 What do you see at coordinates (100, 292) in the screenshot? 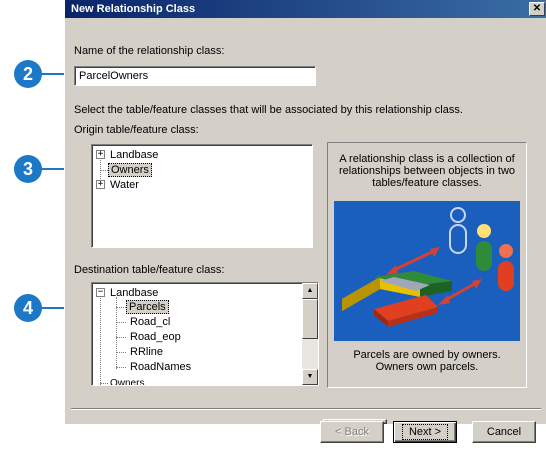
I see `collapse-icon: −` at bounding box center [100, 292].